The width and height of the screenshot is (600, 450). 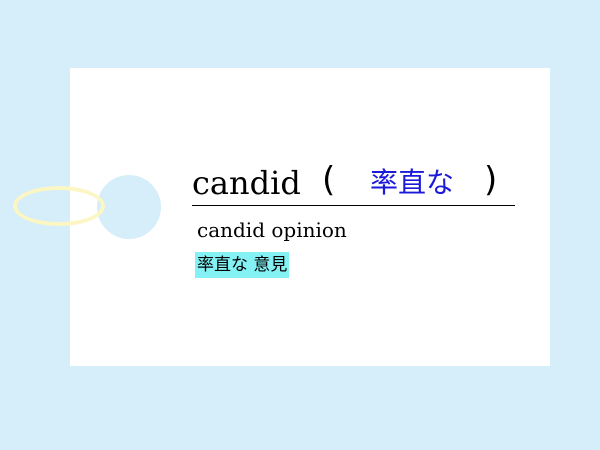 What do you see at coordinates (246, 183) in the screenshot?
I see `headword: candid` at bounding box center [246, 183].